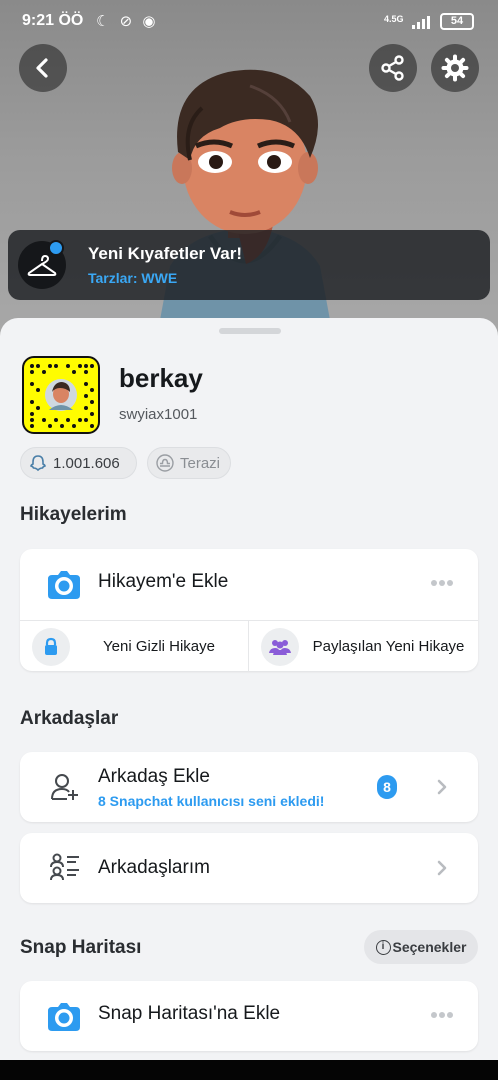 This screenshot has width=498, height=1080. I want to click on add-friend-icon, so click(64, 787).